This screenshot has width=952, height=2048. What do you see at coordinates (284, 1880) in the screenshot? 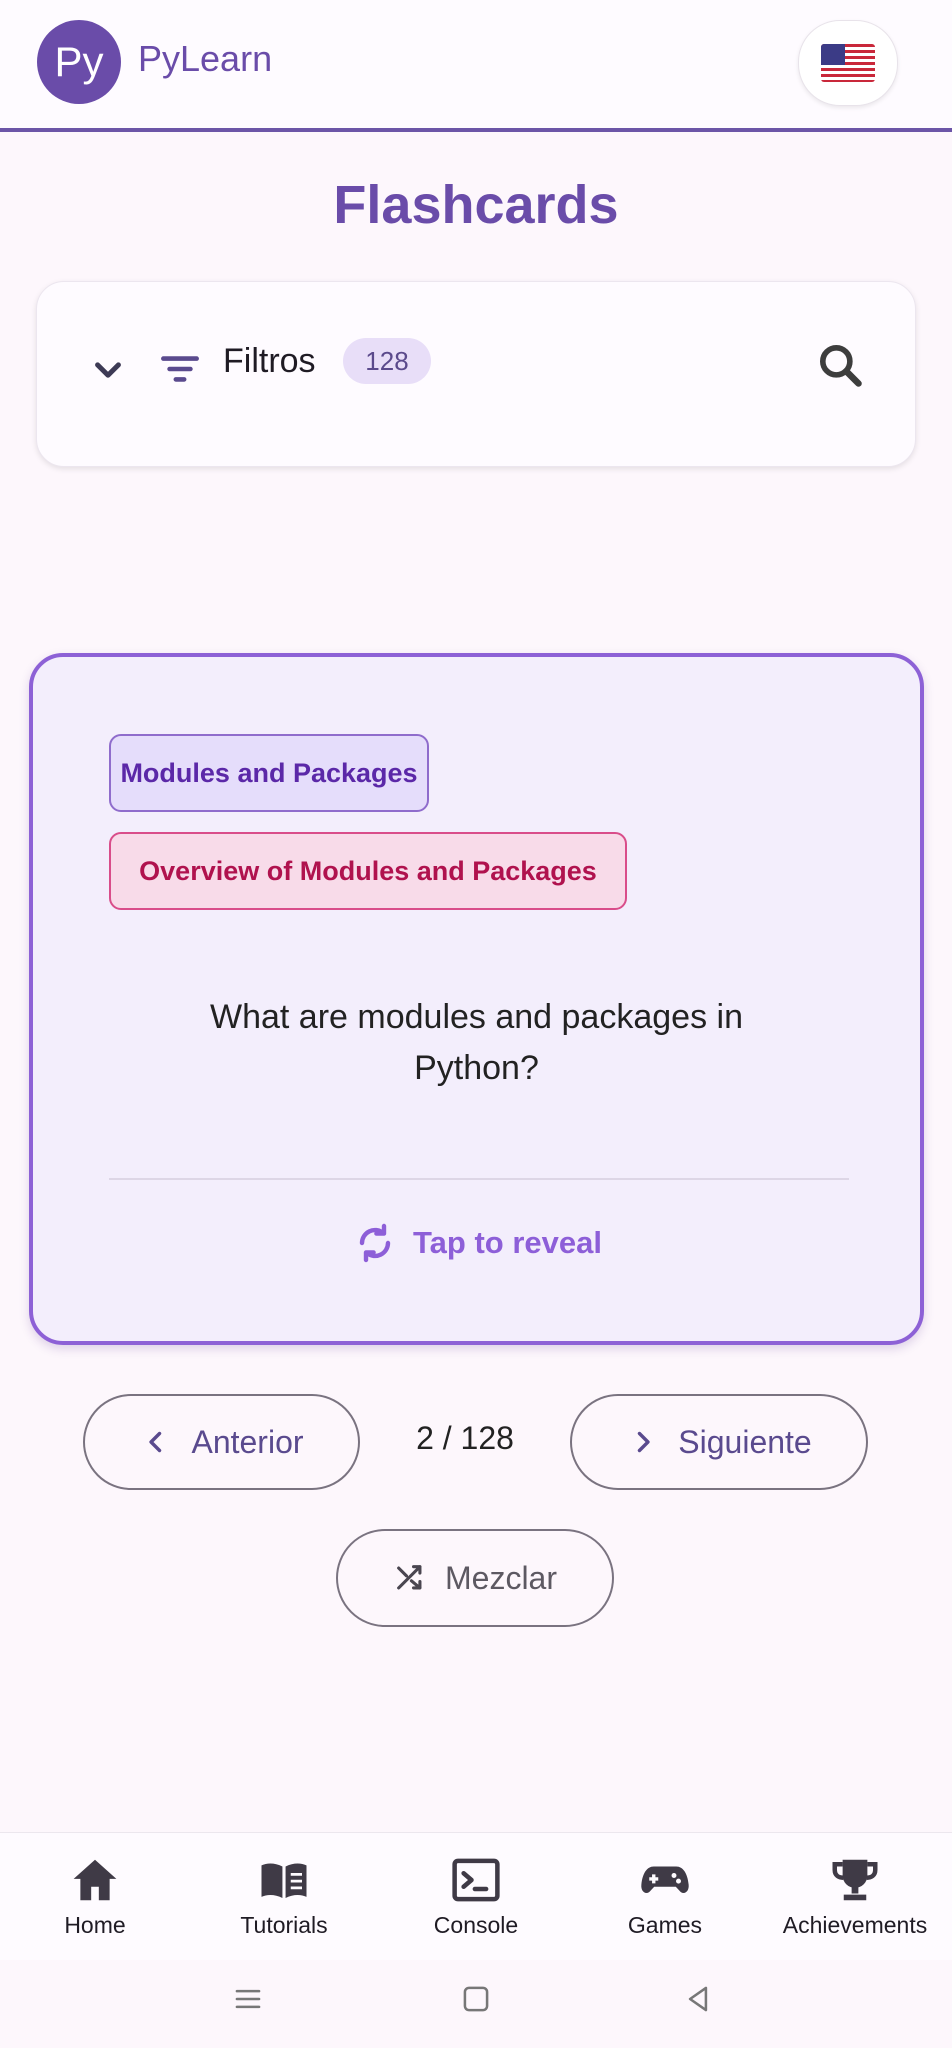
I see `book-icon` at bounding box center [284, 1880].